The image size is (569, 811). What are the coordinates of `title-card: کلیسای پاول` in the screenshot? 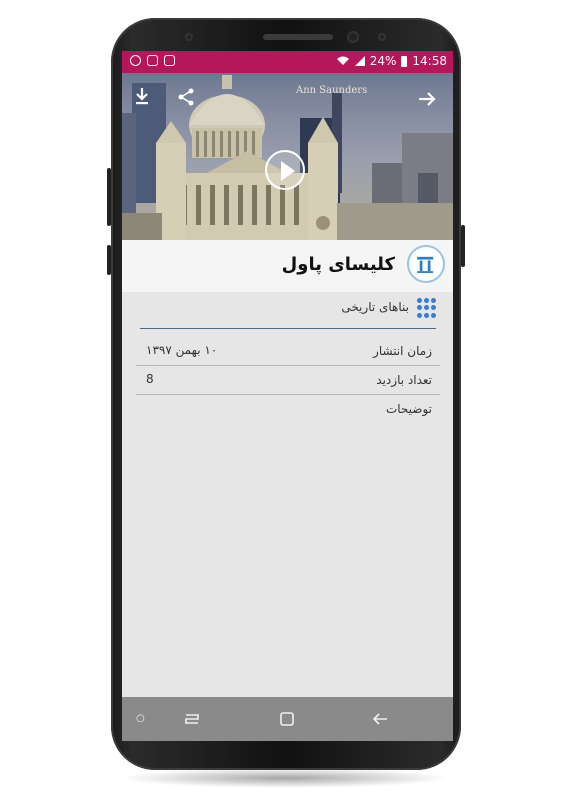 It's located at (287, 266).